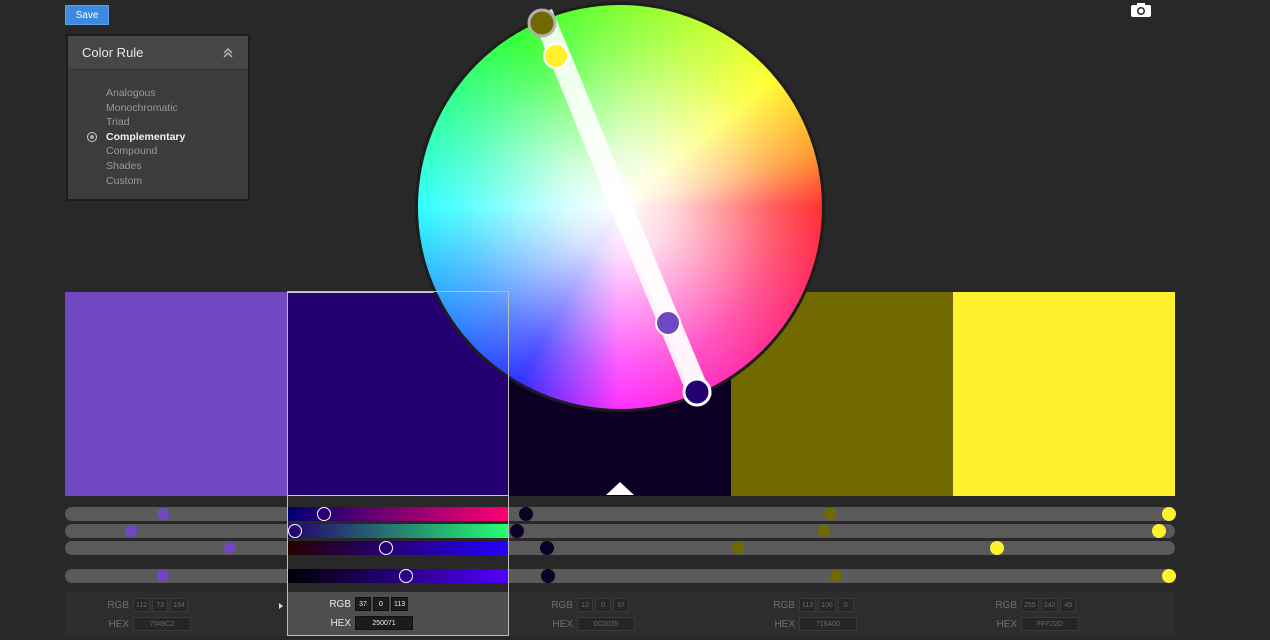  What do you see at coordinates (179, 605) in the screenshot?
I see `blue-field: 194` at bounding box center [179, 605].